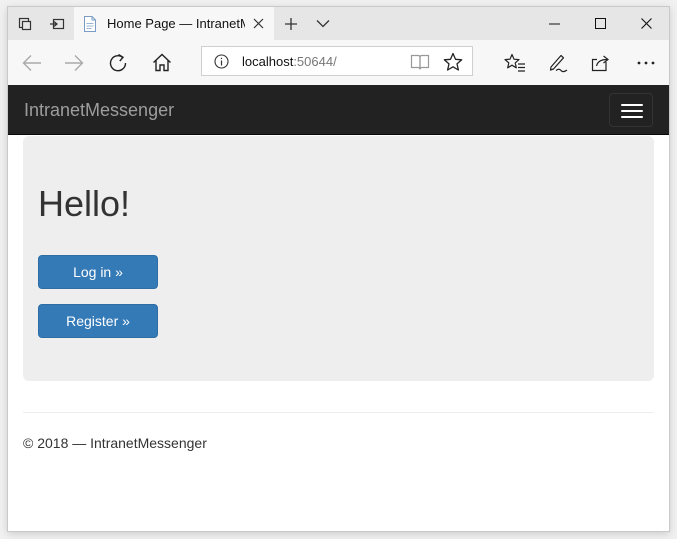  What do you see at coordinates (559, 62) in the screenshot?
I see `pen-icon` at bounding box center [559, 62].